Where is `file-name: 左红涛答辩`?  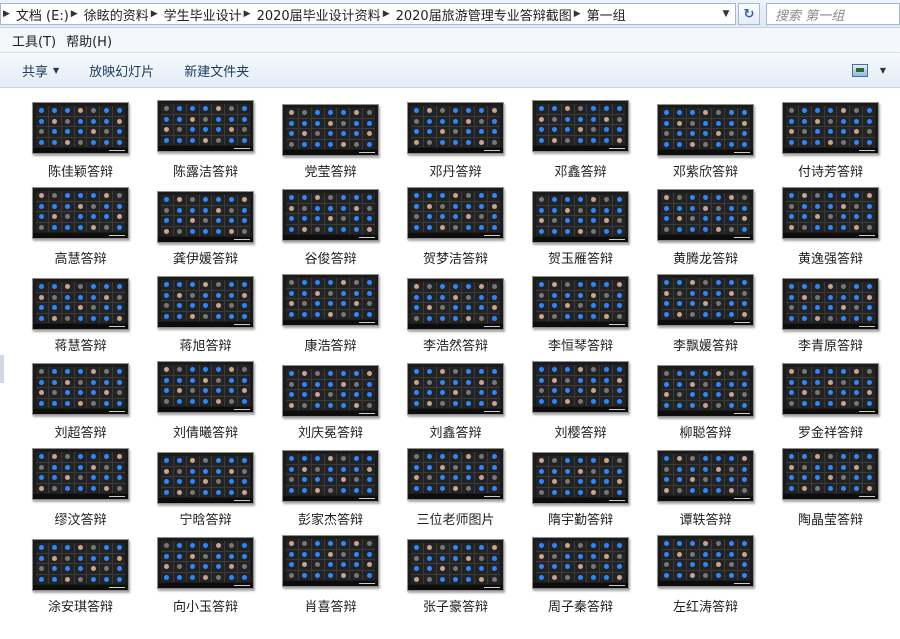 file-name: 左红涛答辩 is located at coordinates (705, 607).